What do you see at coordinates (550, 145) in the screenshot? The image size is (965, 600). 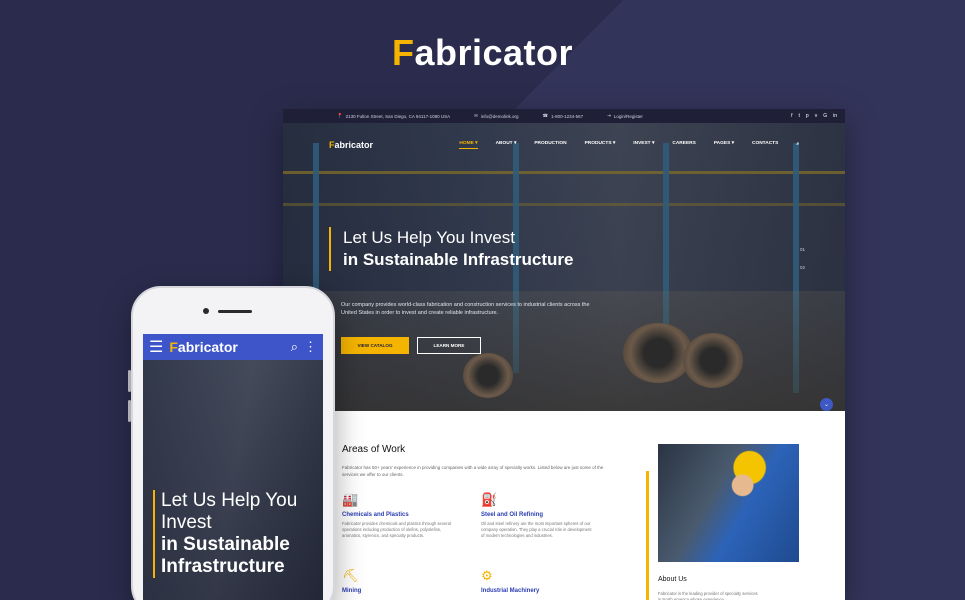 I see `nav-item-production: PRODUCTION` at bounding box center [550, 145].